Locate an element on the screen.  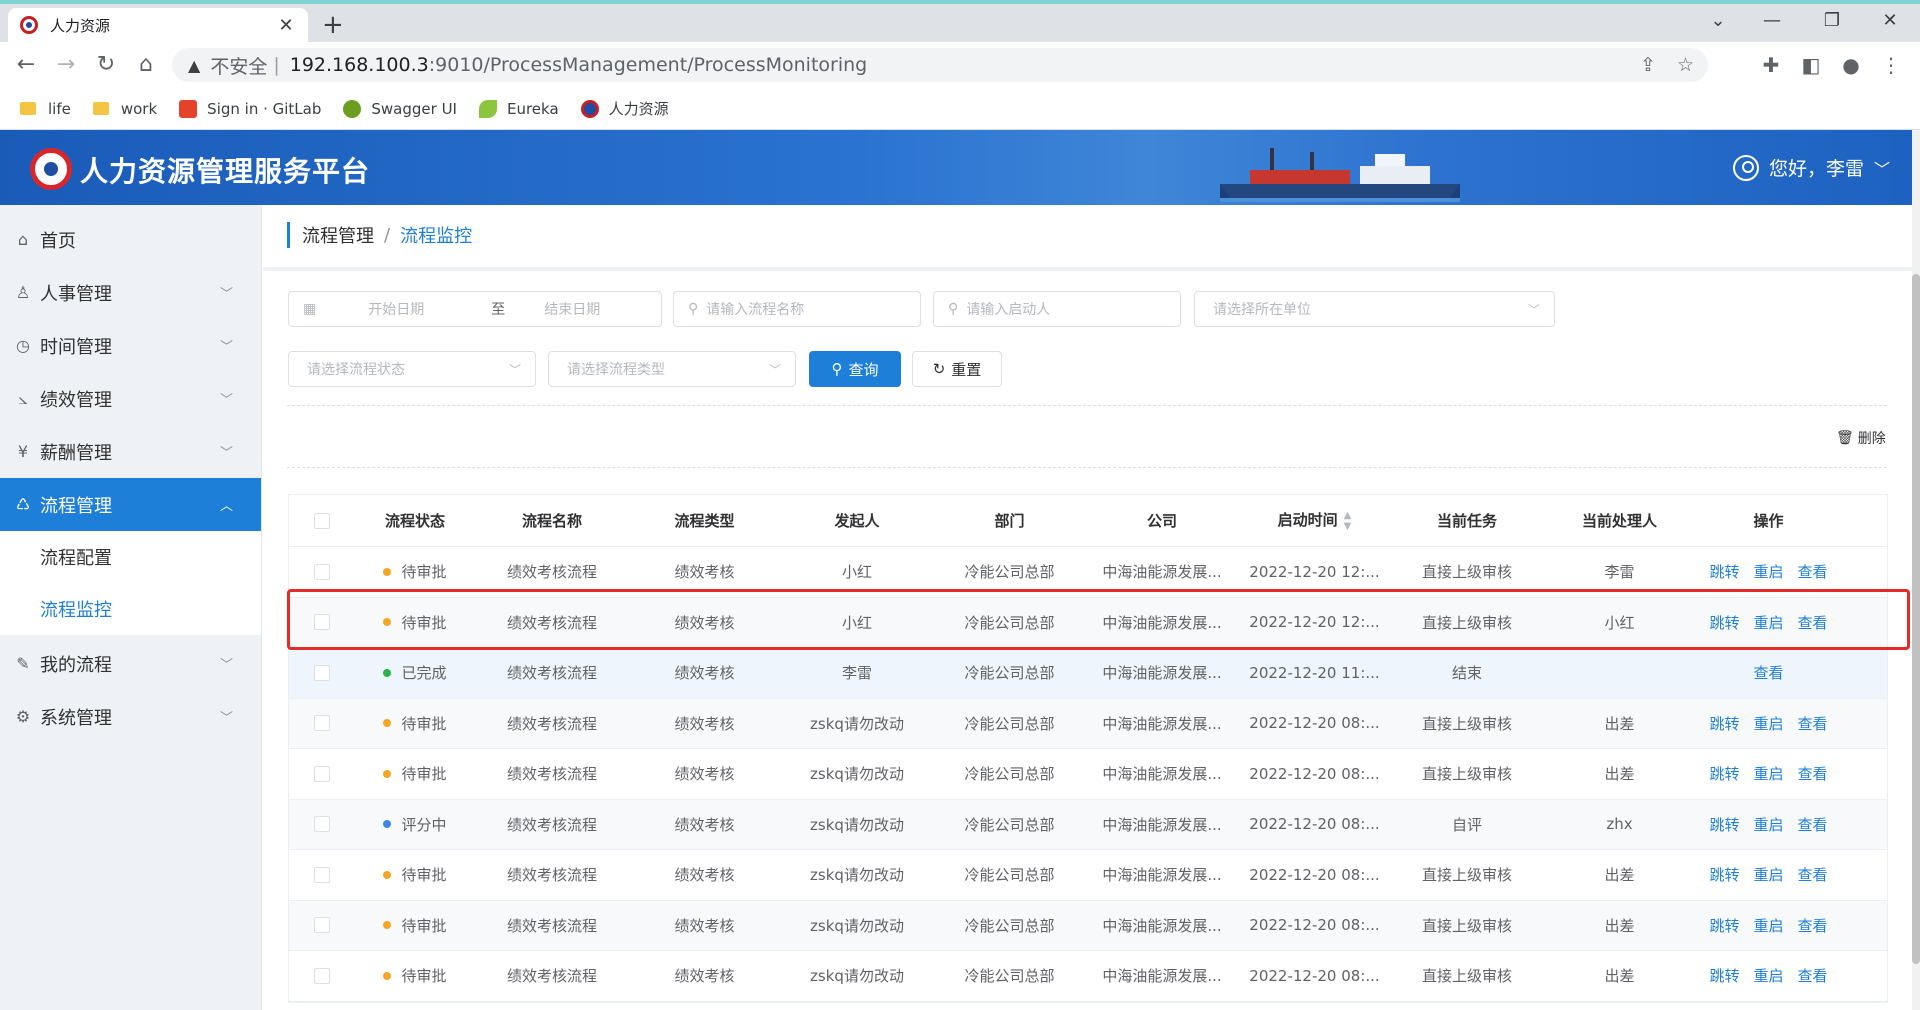
reload-icon: ↻ is located at coordinates (106, 65).